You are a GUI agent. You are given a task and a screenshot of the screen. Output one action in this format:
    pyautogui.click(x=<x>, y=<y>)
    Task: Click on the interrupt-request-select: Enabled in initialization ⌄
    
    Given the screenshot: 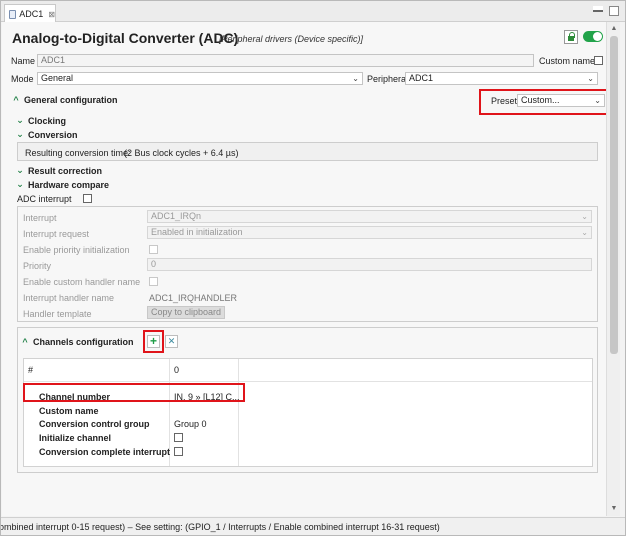 What is the action you would take?
    pyautogui.click(x=369, y=232)
    